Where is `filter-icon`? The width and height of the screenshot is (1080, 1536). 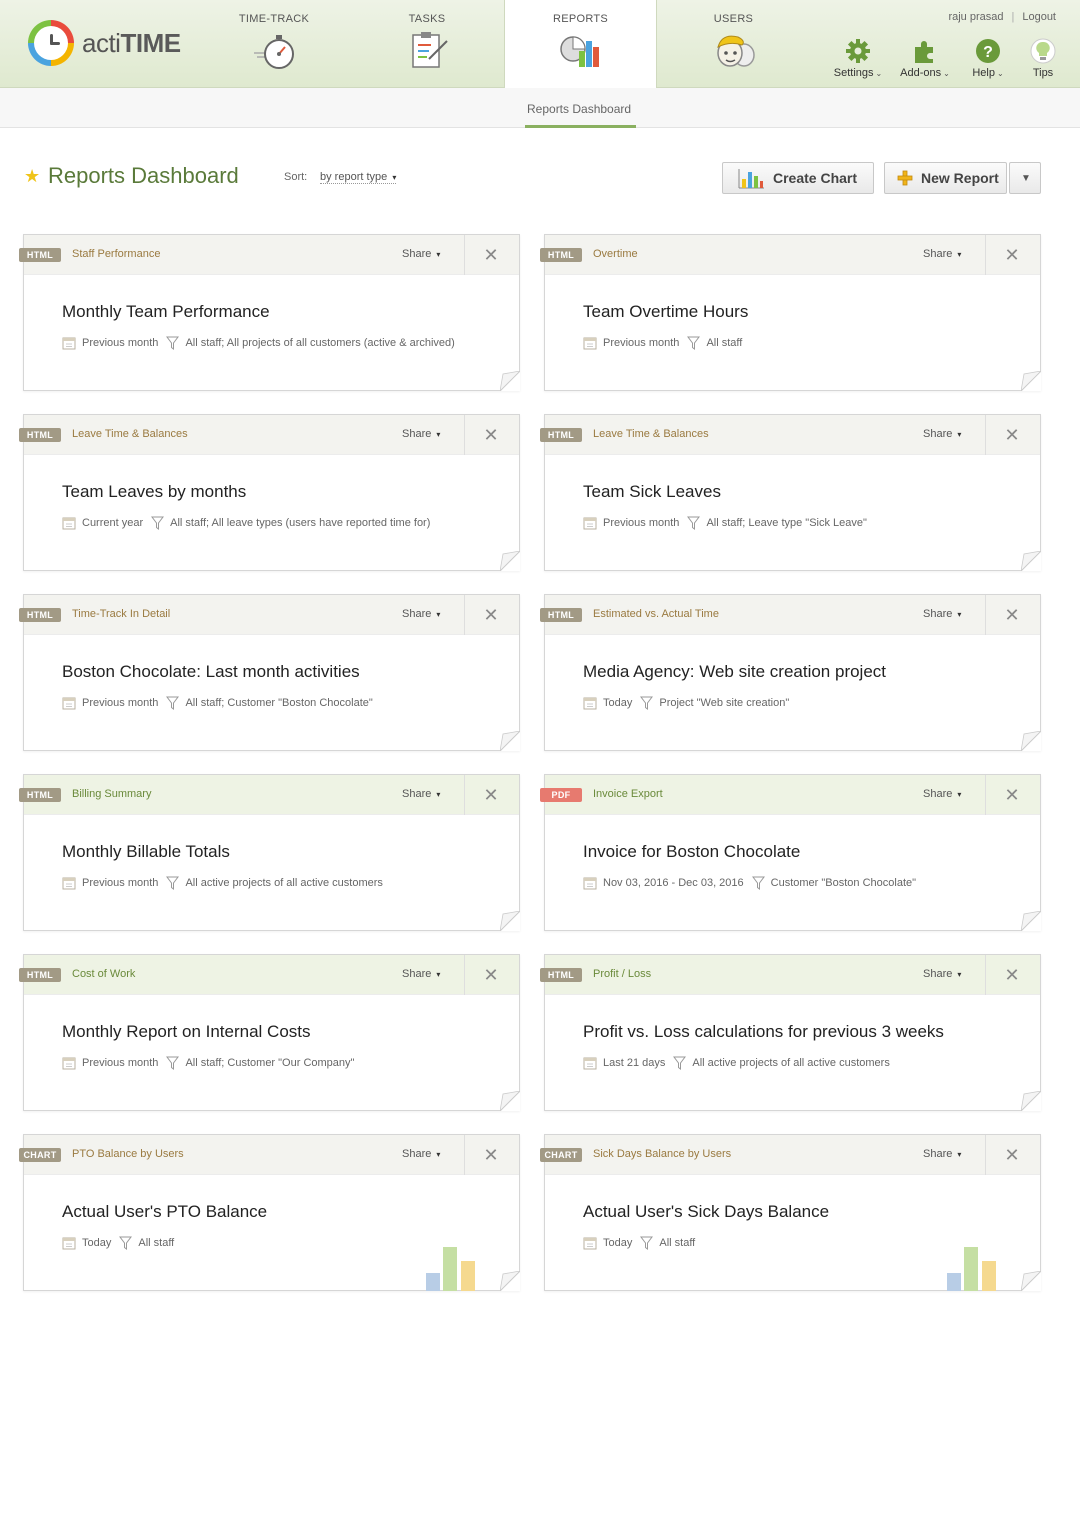 filter-icon is located at coordinates (694, 523).